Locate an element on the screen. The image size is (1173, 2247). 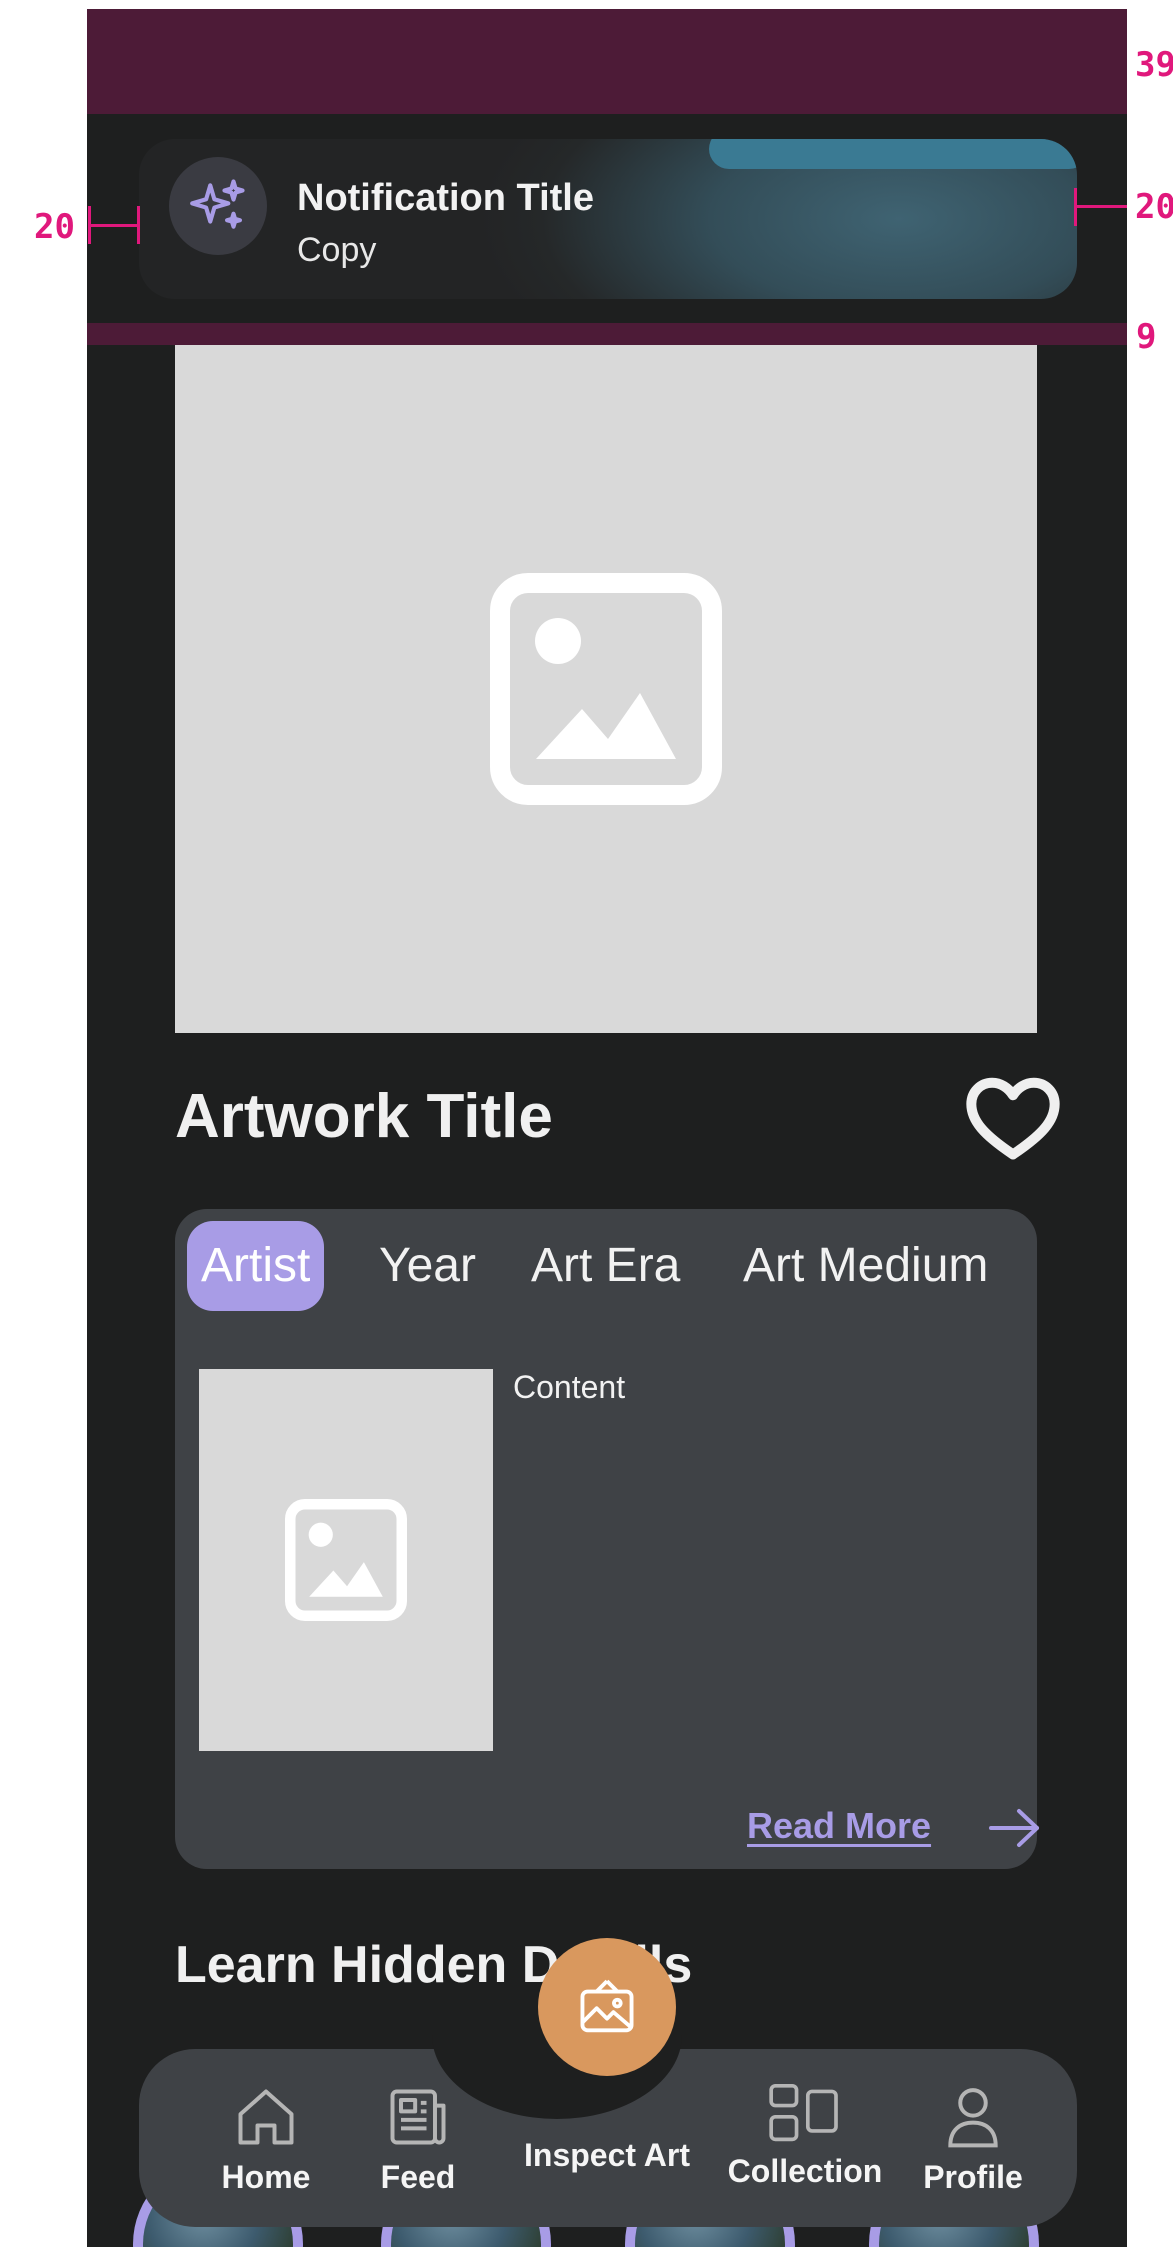
nav-item-collection: Collection is located at coordinates (805, 2136).